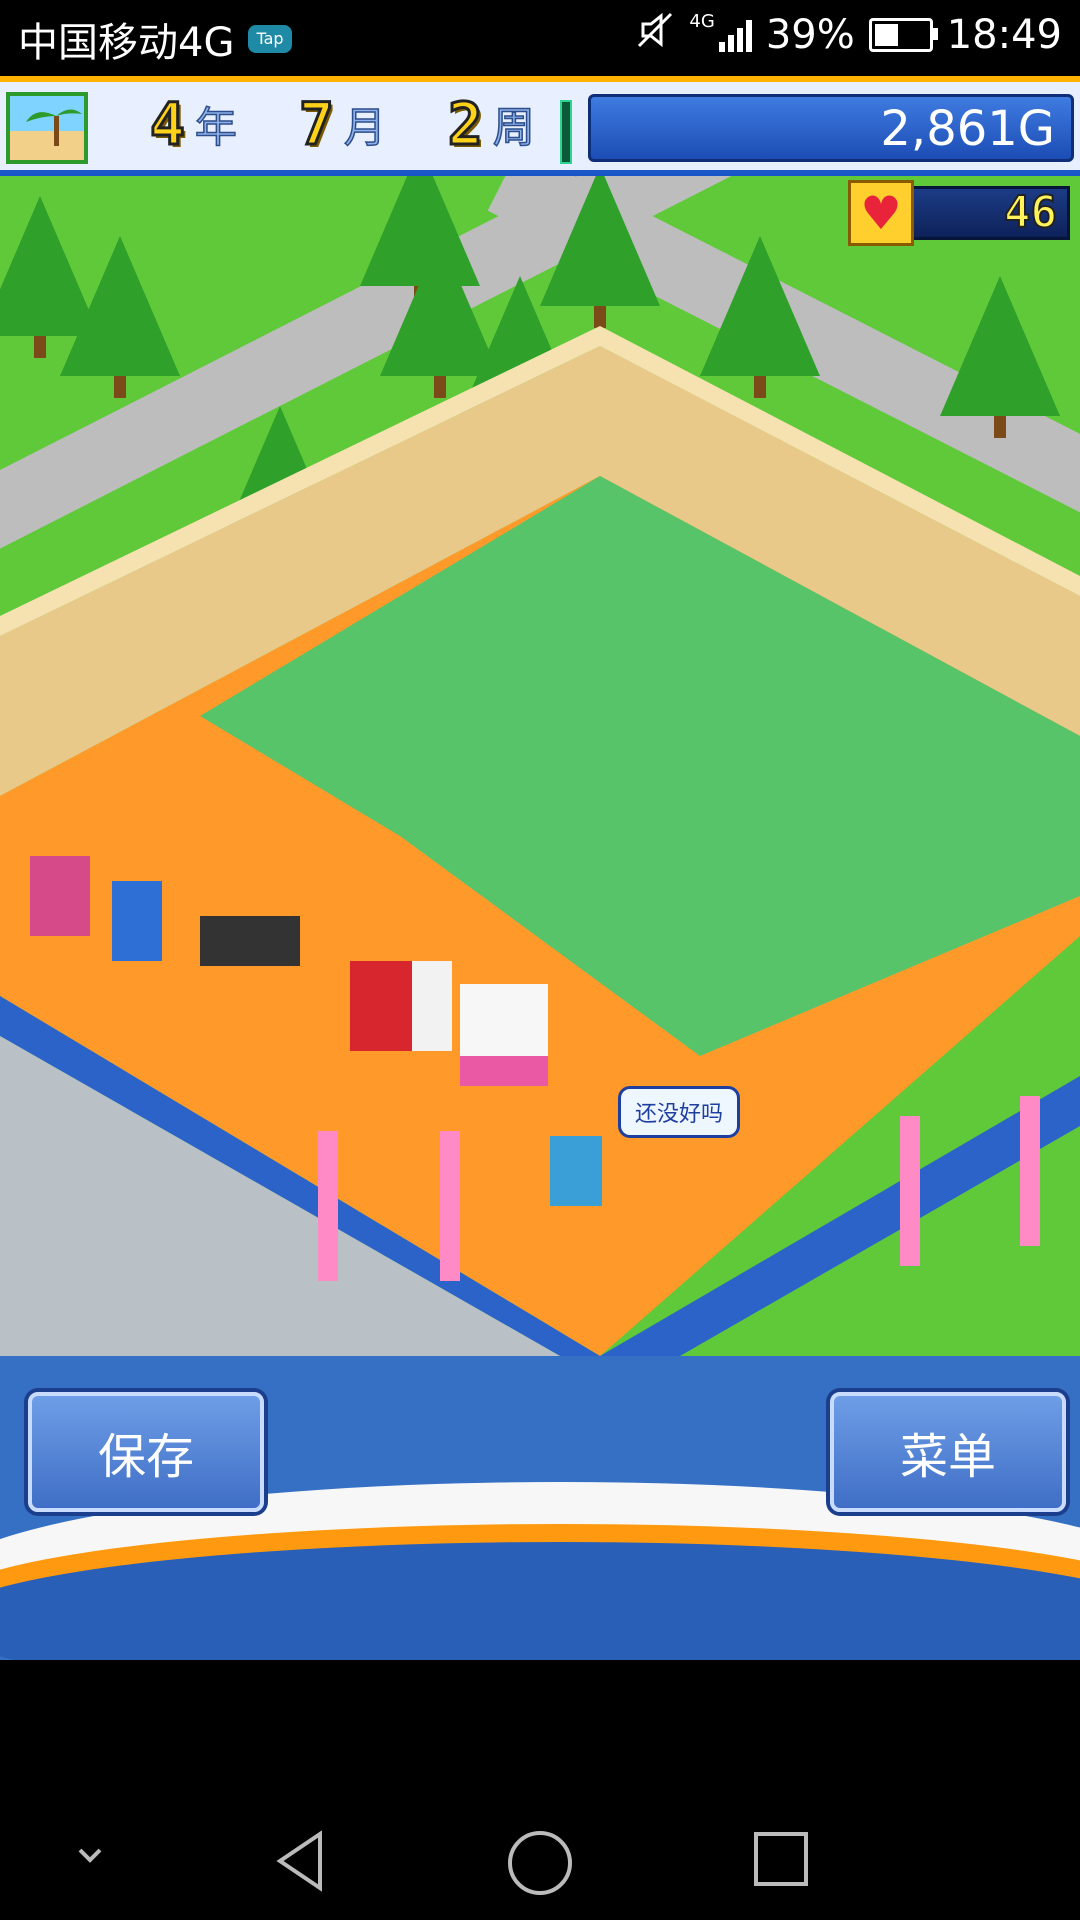 The width and height of the screenshot is (1080, 1920). Describe the element at coordinates (989, 213) in the screenshot. I see `hearts-bar: 46` at that location.